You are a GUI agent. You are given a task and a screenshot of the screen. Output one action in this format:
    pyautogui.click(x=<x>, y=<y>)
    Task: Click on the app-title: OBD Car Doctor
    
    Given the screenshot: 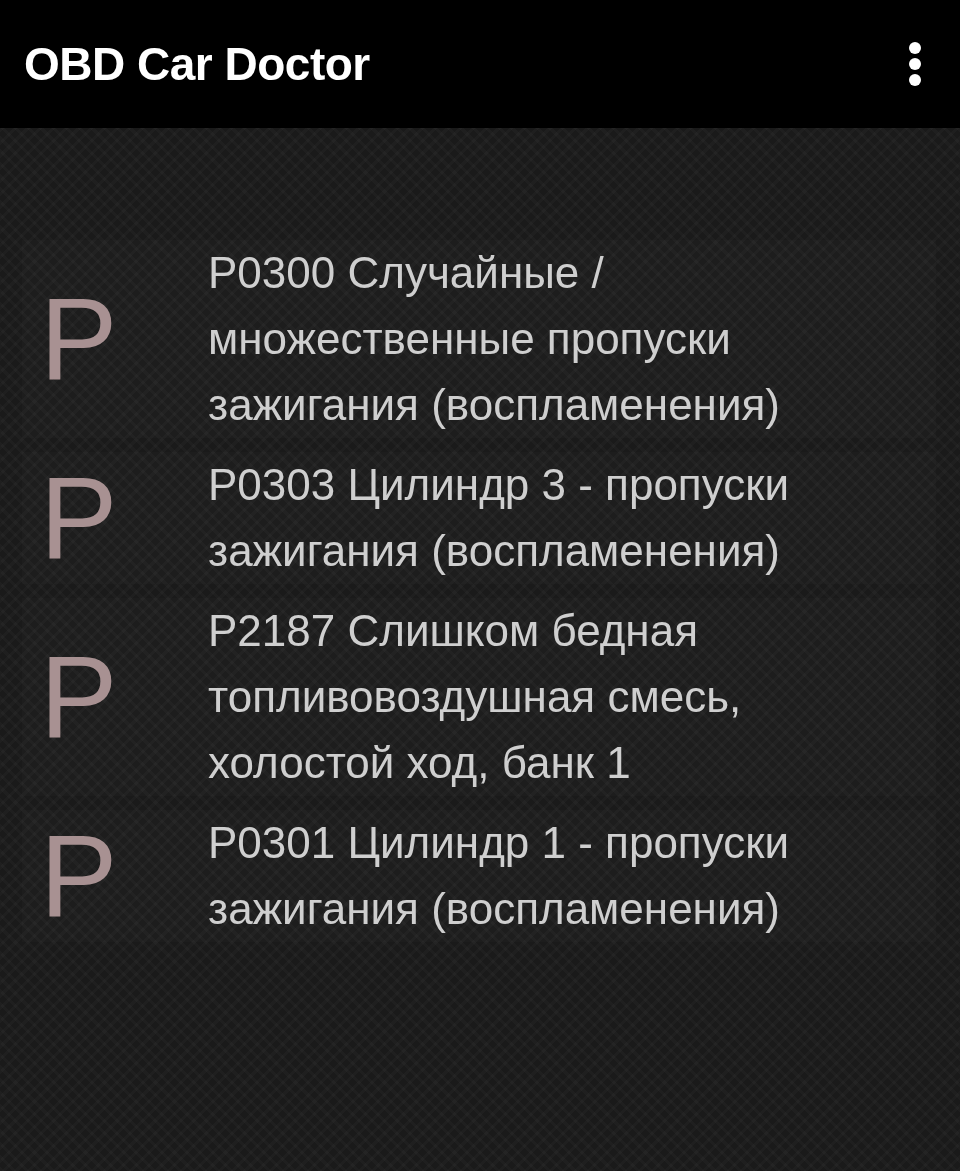 What is the action you would take?
    pyautogui.click(x=197, y=64)
    